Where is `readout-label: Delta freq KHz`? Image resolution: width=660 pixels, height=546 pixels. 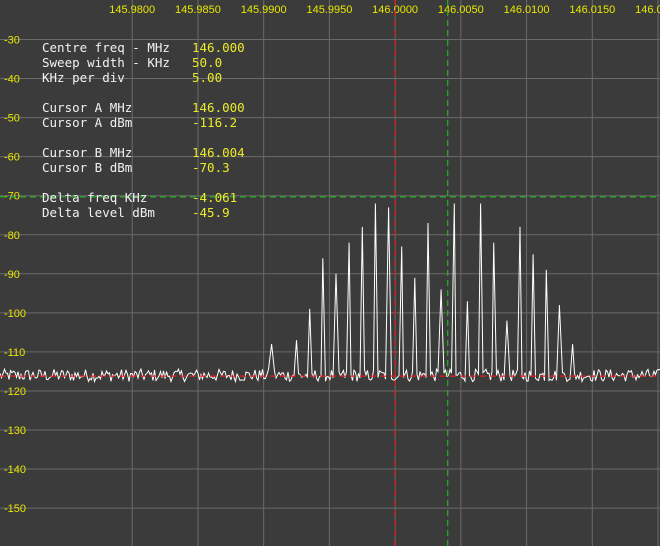 readout-label: Delta freq KHz is located at coordinates (95, 197).